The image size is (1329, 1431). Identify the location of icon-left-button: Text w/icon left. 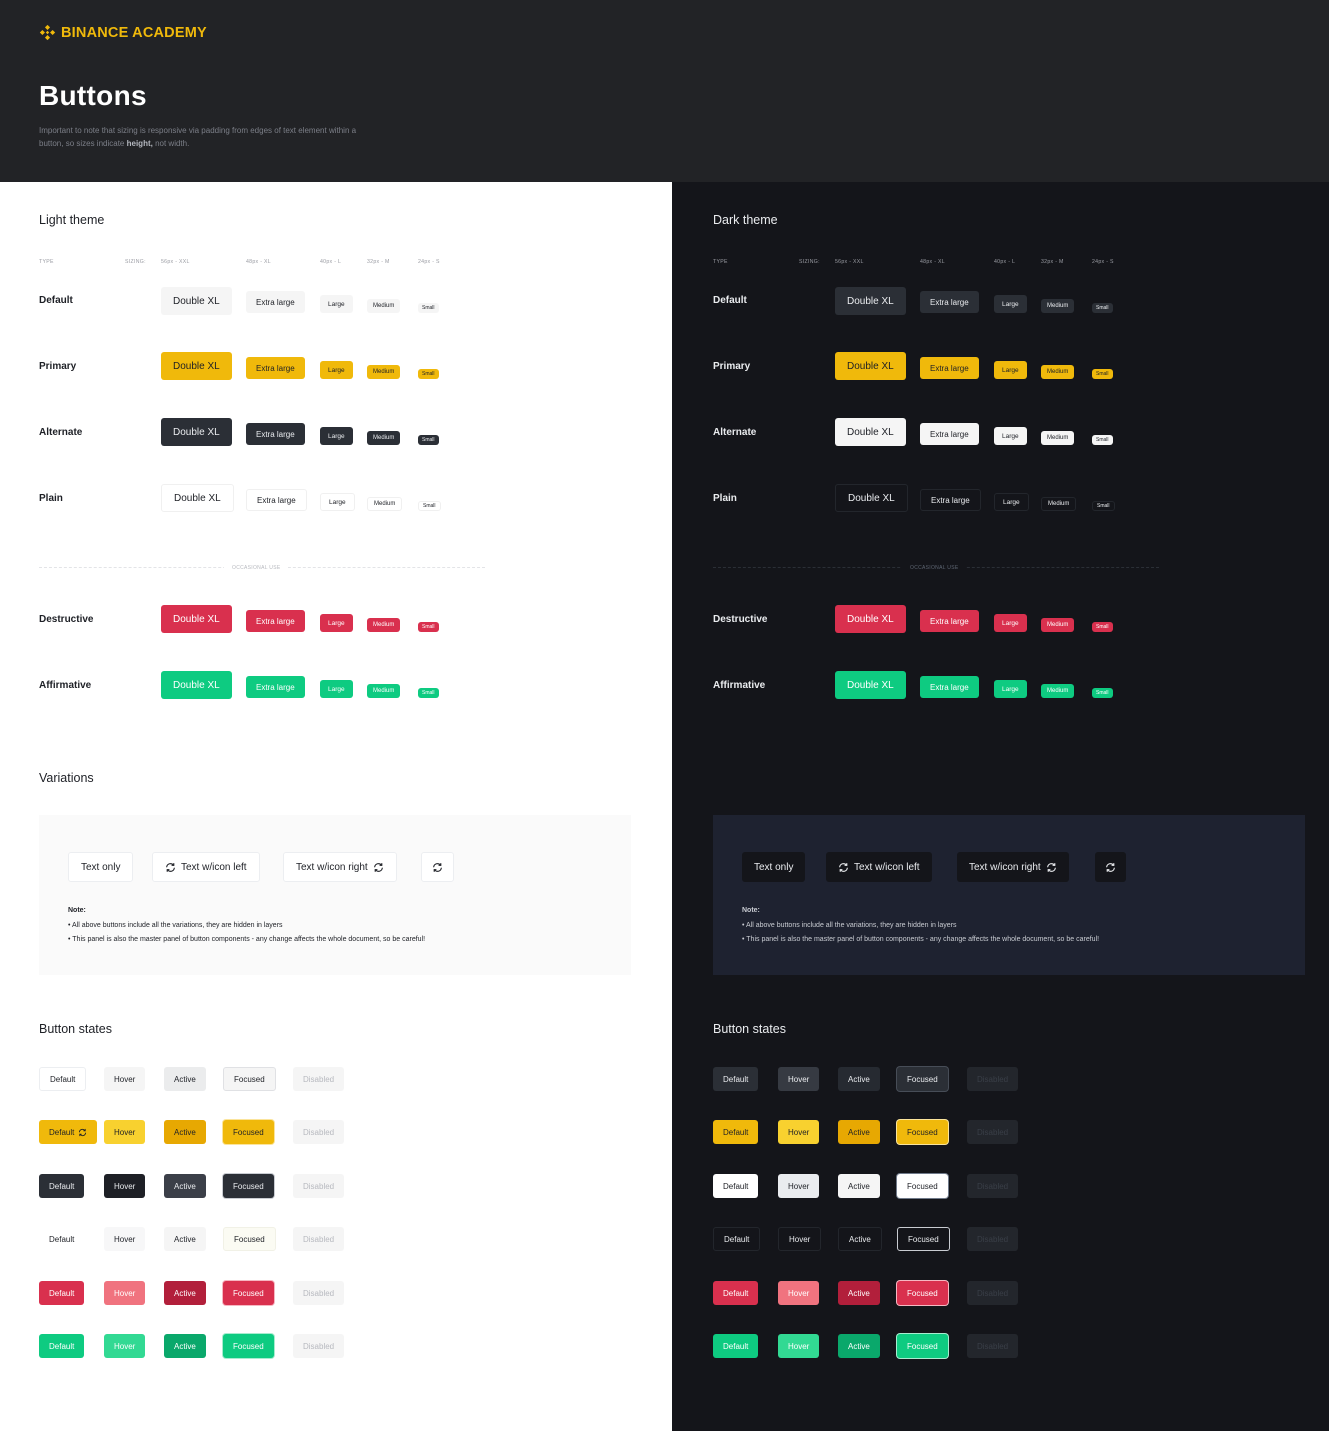
(206, 867).